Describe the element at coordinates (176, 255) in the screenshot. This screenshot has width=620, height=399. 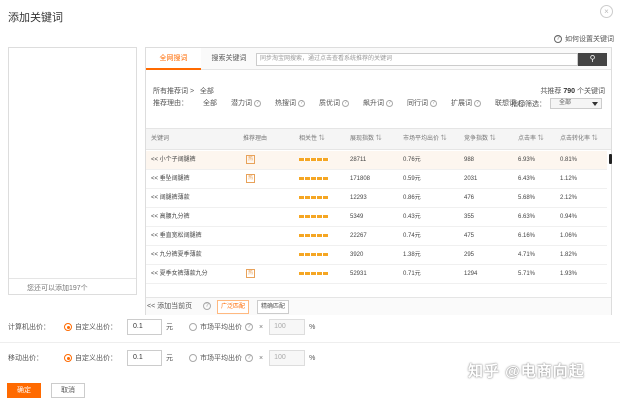
I see `keyword-cell: << 九分裤夏季薄款` at that location.